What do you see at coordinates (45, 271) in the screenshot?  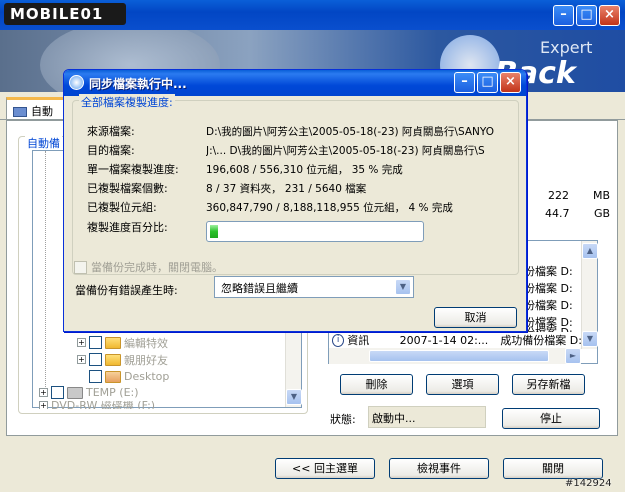 I see `tree-line` at bounding box center [45, 271].